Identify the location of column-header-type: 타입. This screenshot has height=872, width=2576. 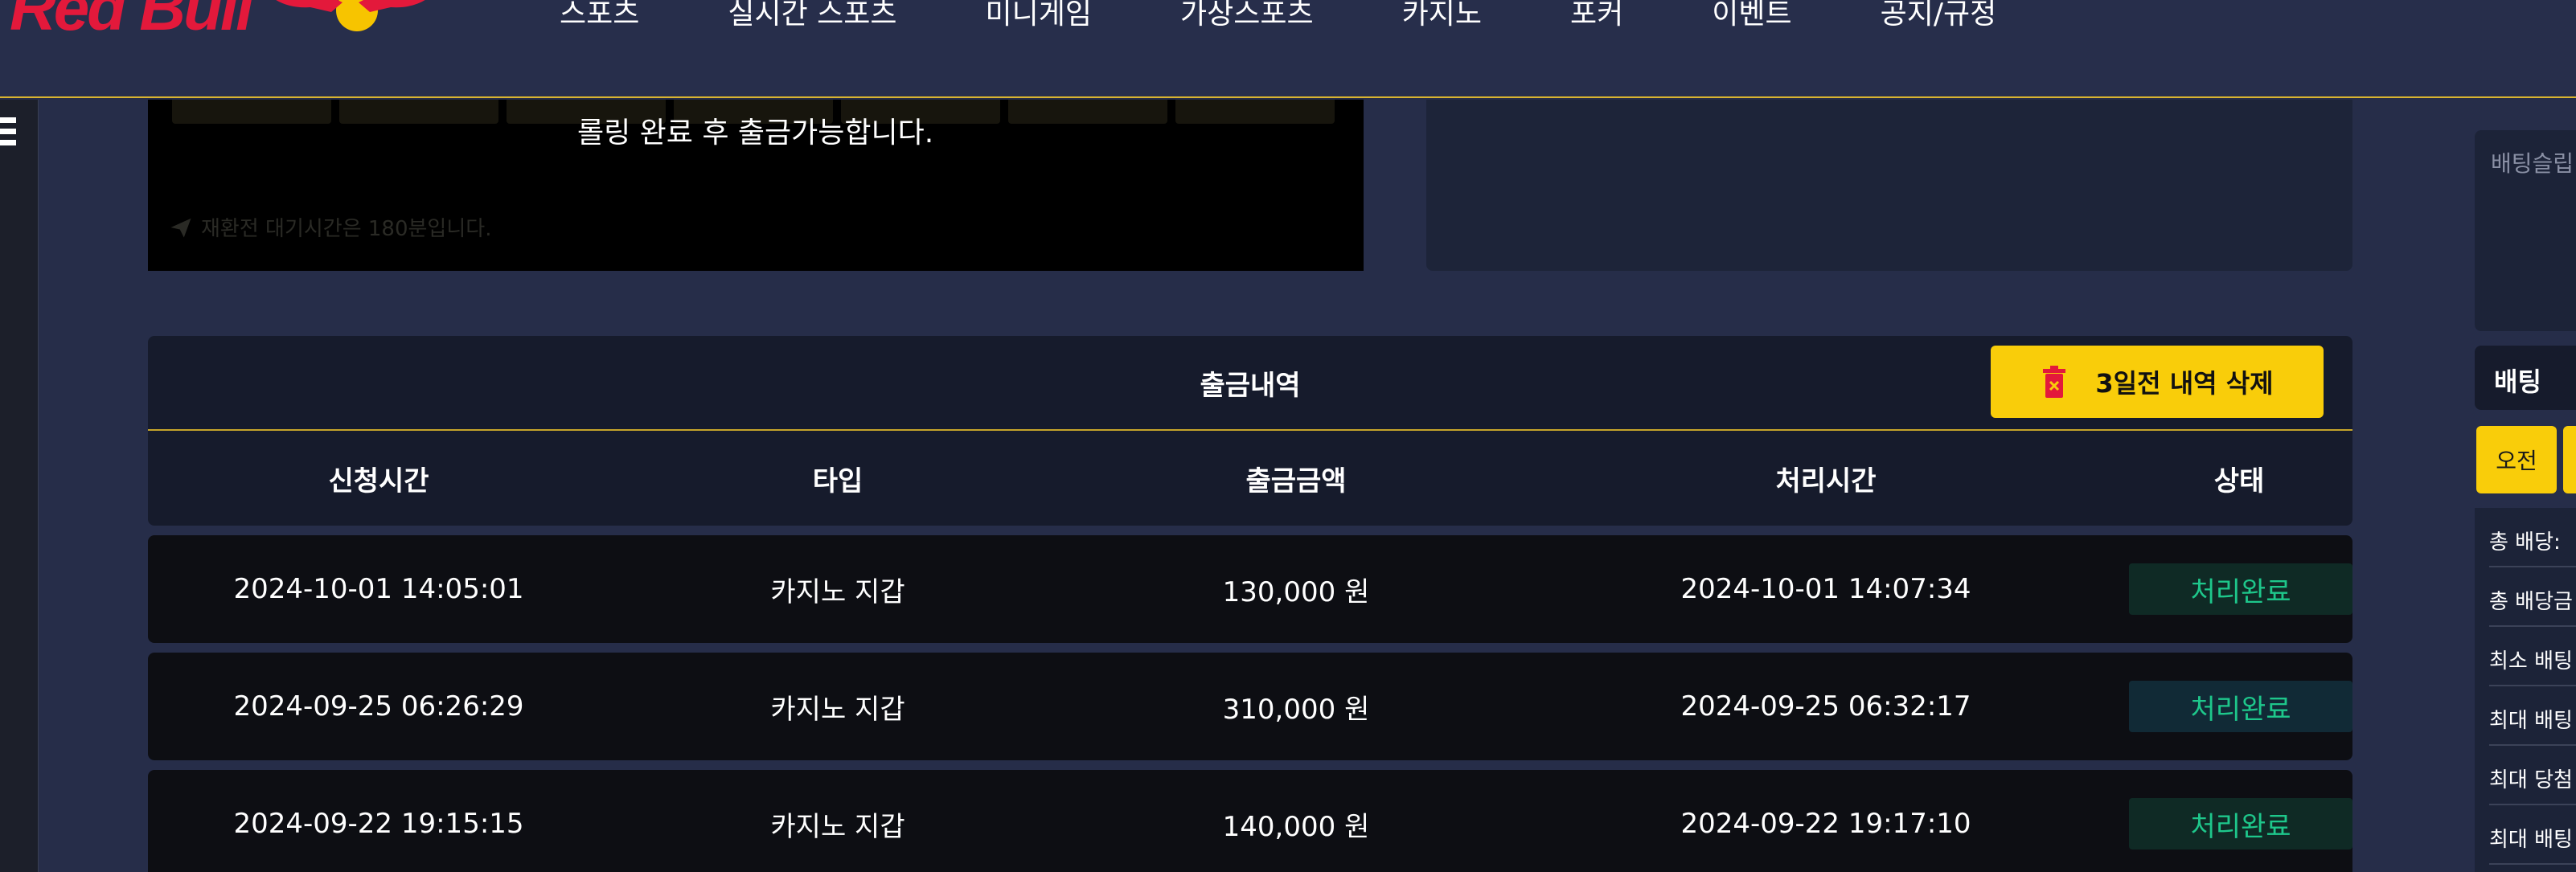
(837, 481).